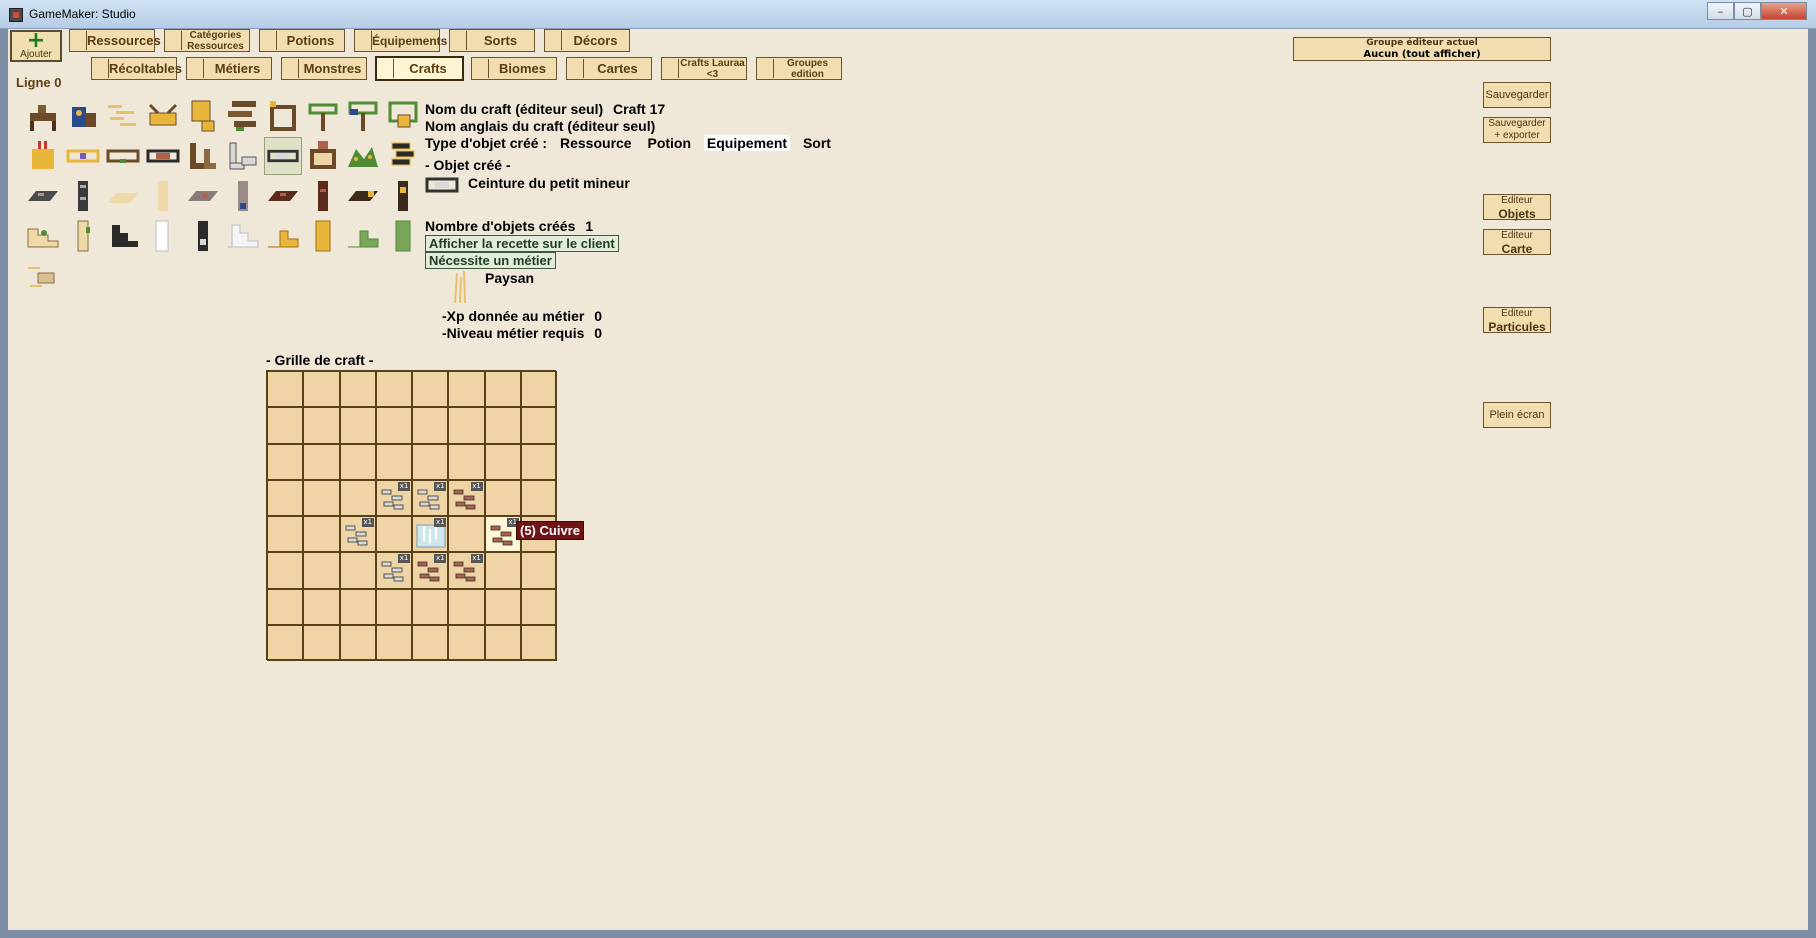  Describe the element at coordinates (492, 40) in the screenshot. I see `tab-sorts: Sorts` at that location.